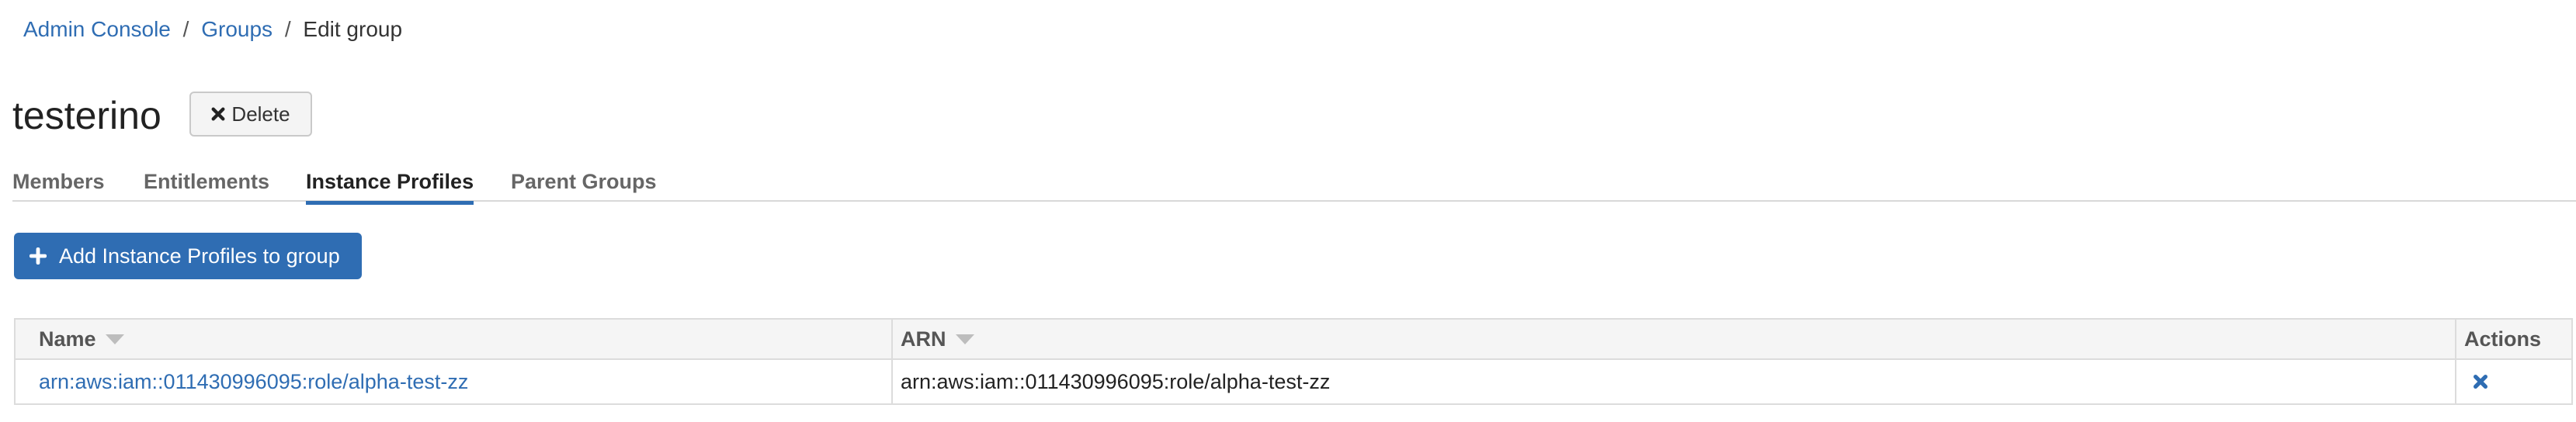  What do you see at coordinates (237, 29) in the screenshot?
I see `breadcrumb-groups: Groups` at bounding box center [237, 29].